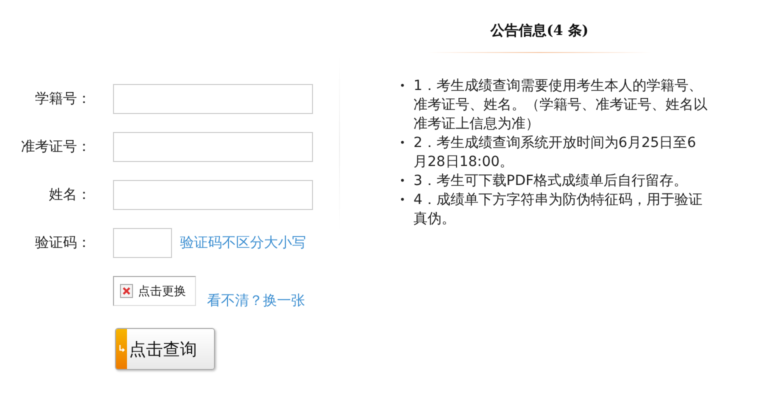 The height and width of the screenshot is (405, 772). Describe the element at coordinates (63, 243) in the screenshot. I see `field-label: 验证码：` at that location.